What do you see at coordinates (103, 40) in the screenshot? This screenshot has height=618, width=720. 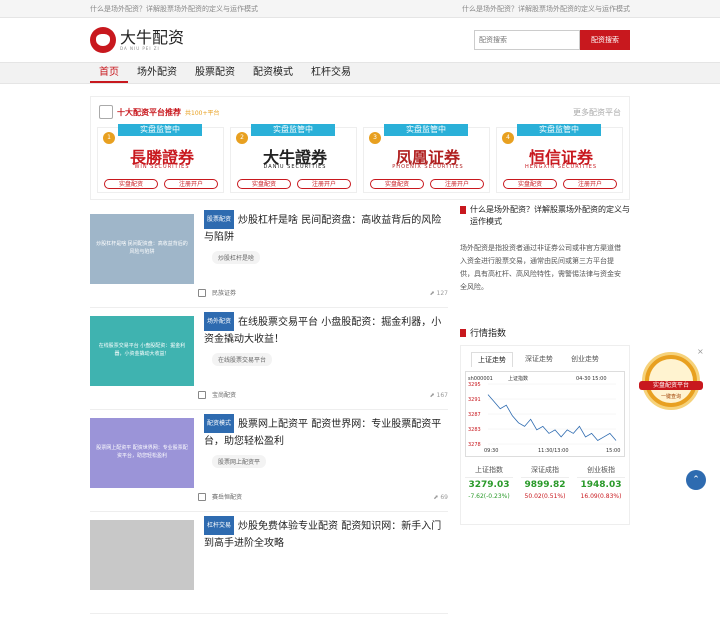 I see `bull-logo-icon` at bounding box center [103, 40].